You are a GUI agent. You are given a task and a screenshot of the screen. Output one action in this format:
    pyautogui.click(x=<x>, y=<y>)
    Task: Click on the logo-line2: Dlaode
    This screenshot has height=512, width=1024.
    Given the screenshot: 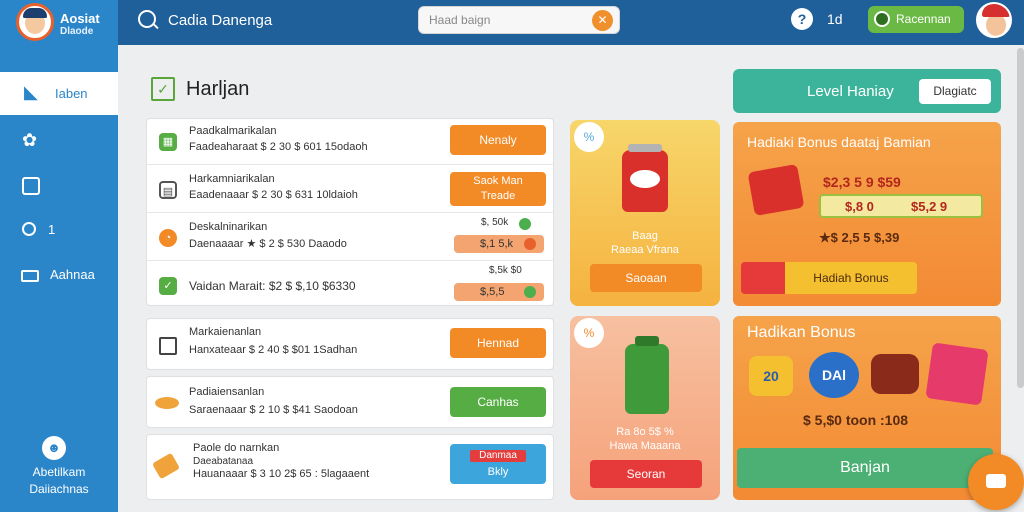 What is the action you would take?
    pyautogui.click(x=77, y=31)
    